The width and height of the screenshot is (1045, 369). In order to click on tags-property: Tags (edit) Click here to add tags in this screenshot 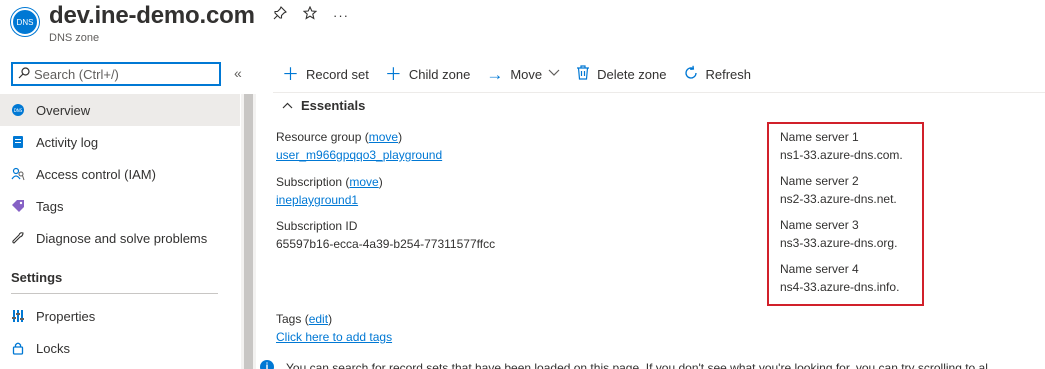, I will do `click(334, 328)`.